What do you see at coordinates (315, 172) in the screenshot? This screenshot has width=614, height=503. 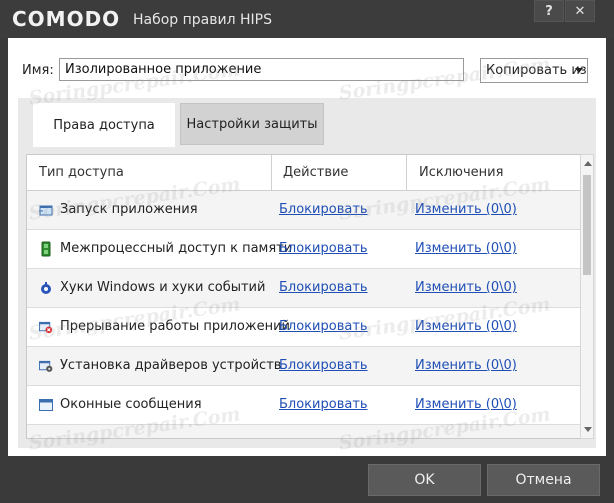 I see `column-header-action: Действие` at bounding box center [315, 172].